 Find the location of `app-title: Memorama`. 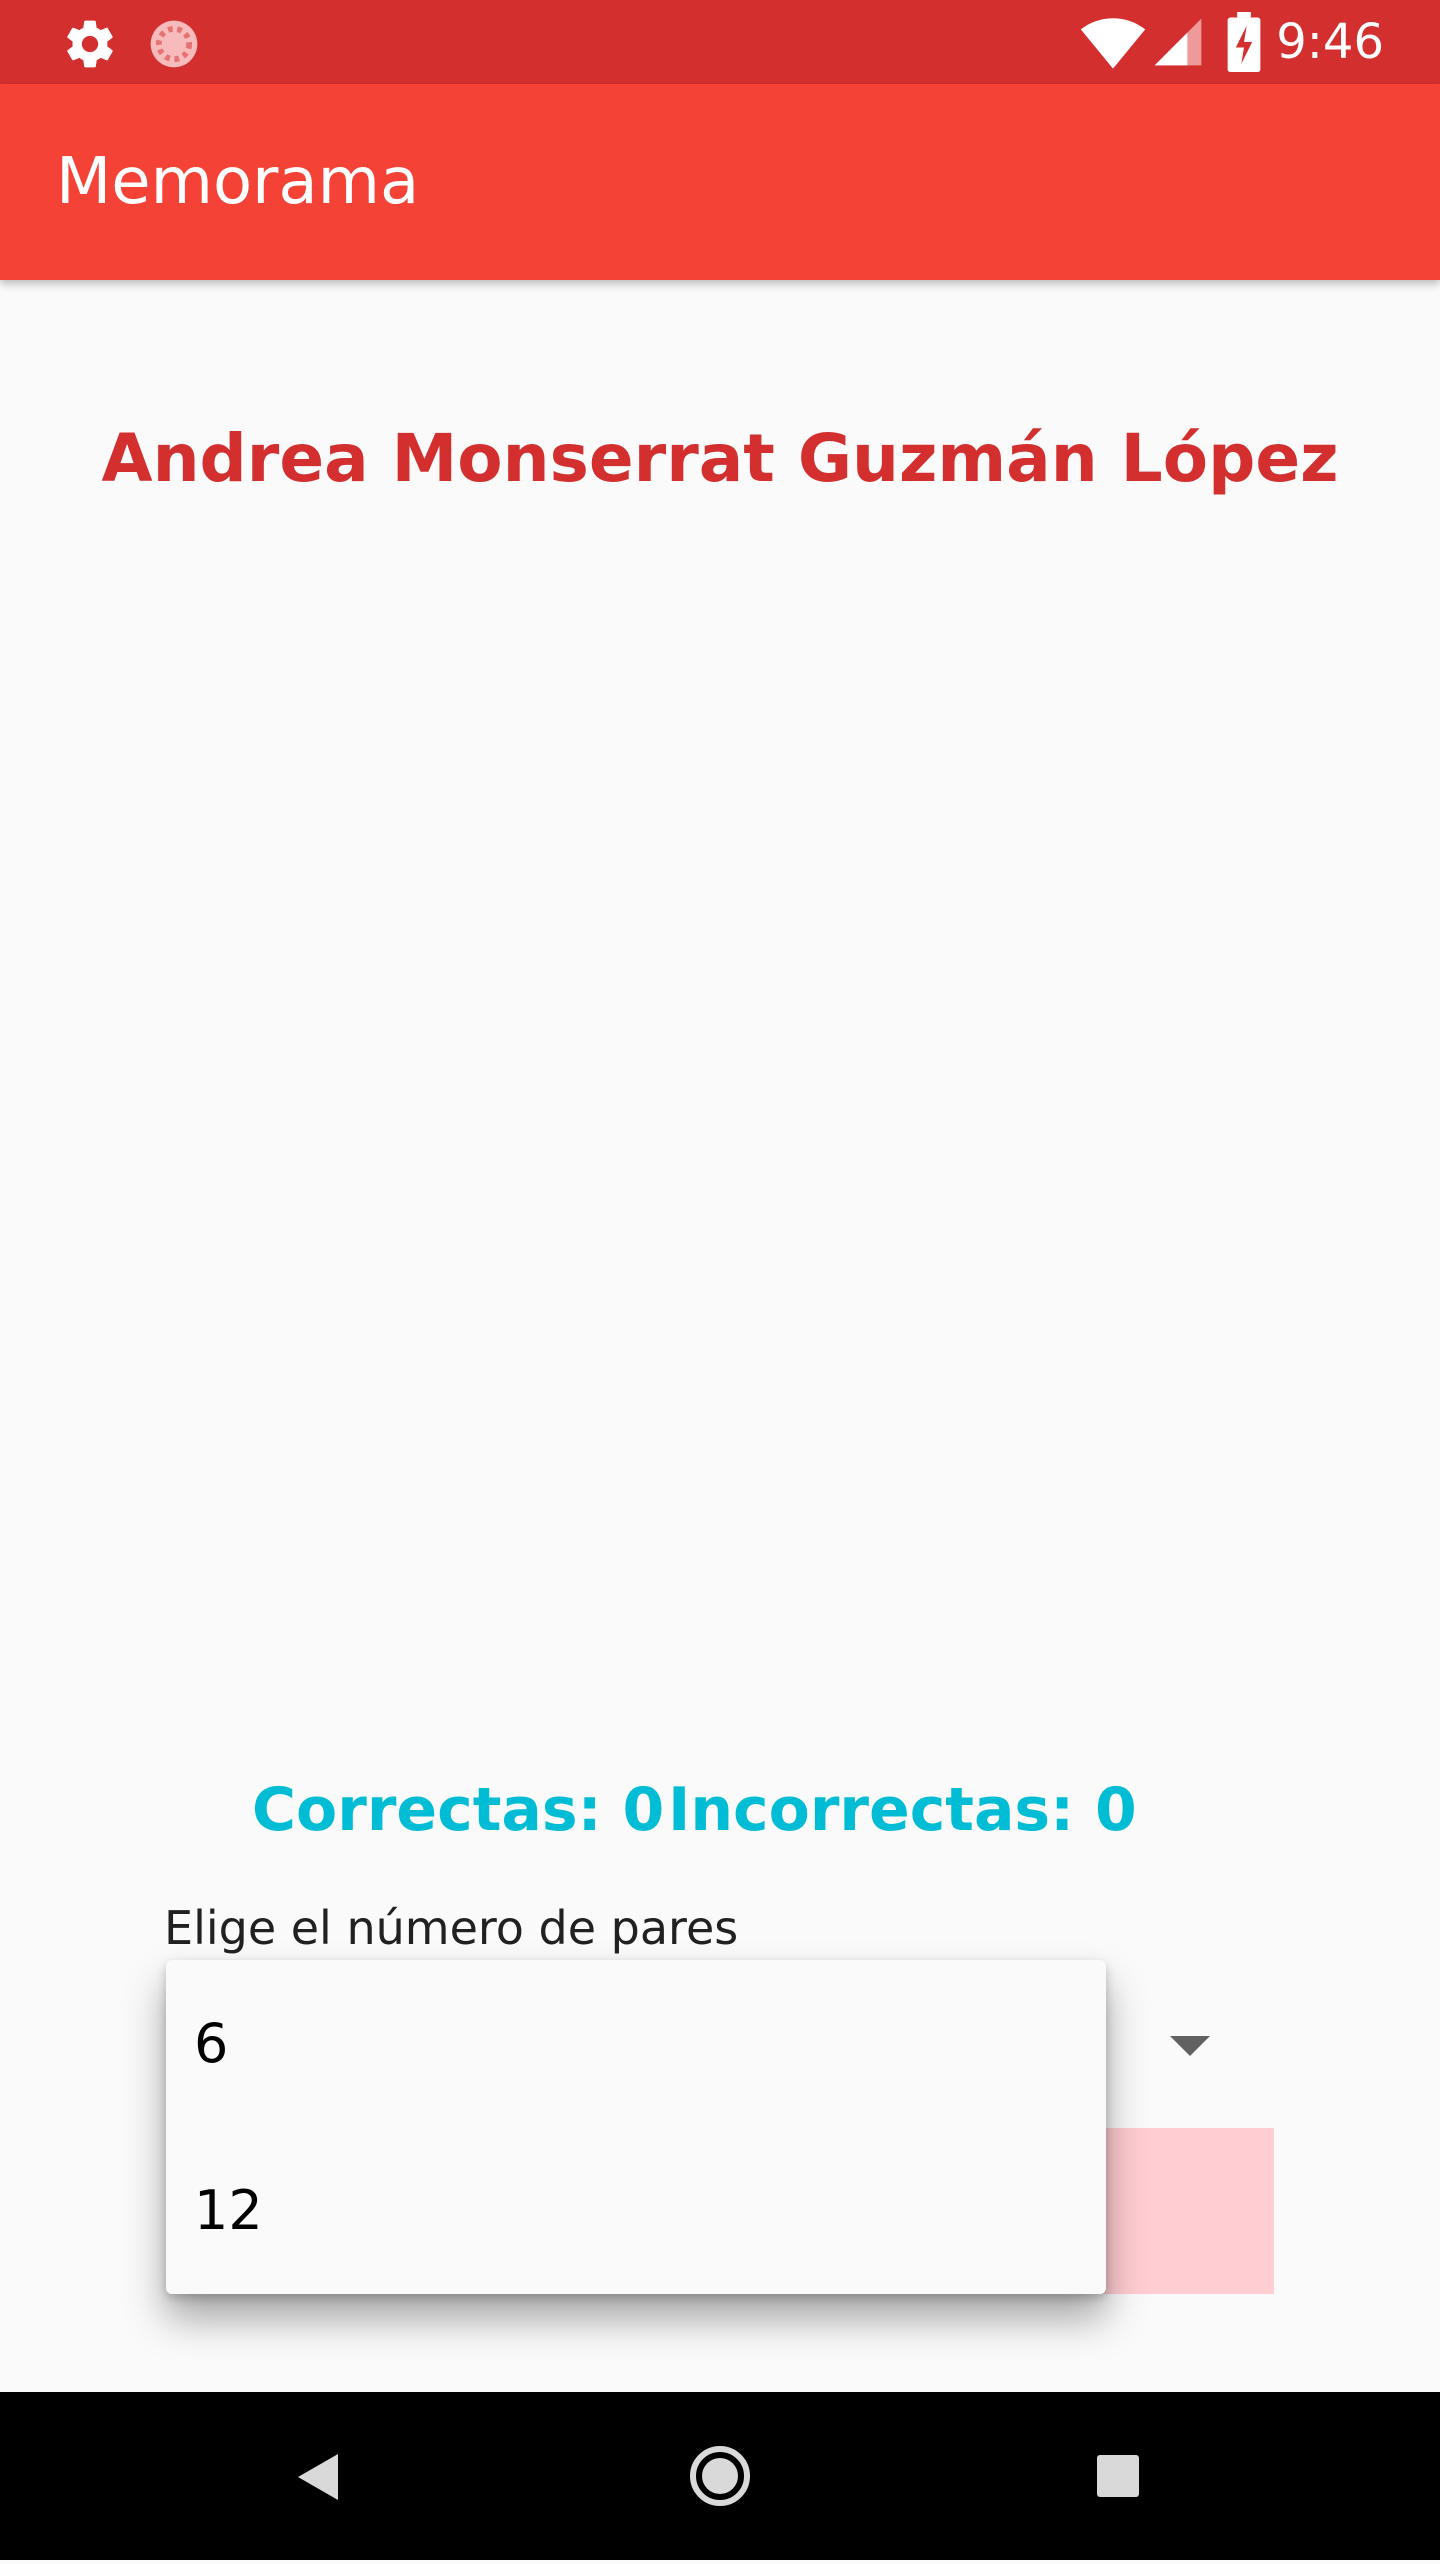

app-title: Memorama is located at coordinates (238, 182).